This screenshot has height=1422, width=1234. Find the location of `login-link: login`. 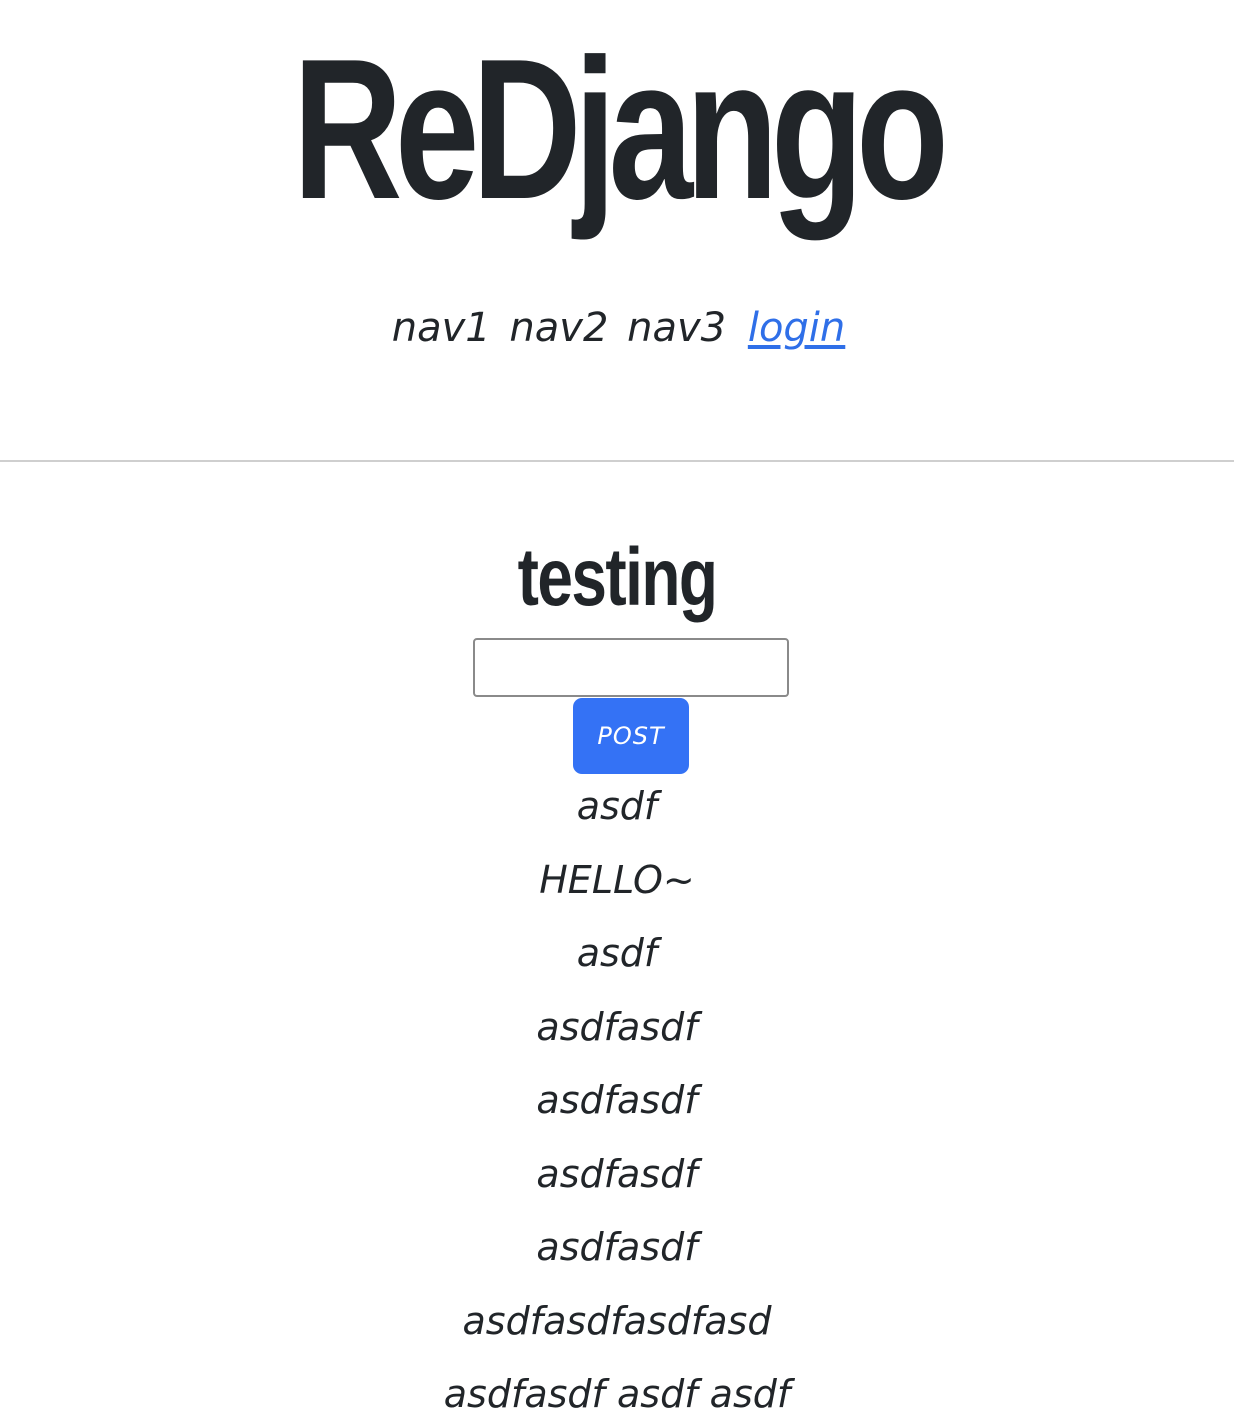

login-link: login is located at coordinates (796, 328).